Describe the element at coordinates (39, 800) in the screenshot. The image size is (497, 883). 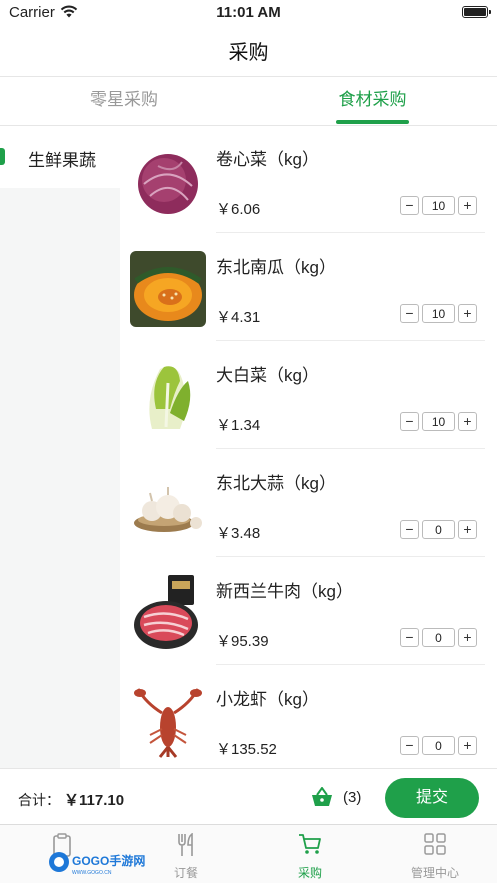
I see `total-label: 合计：` at that location.